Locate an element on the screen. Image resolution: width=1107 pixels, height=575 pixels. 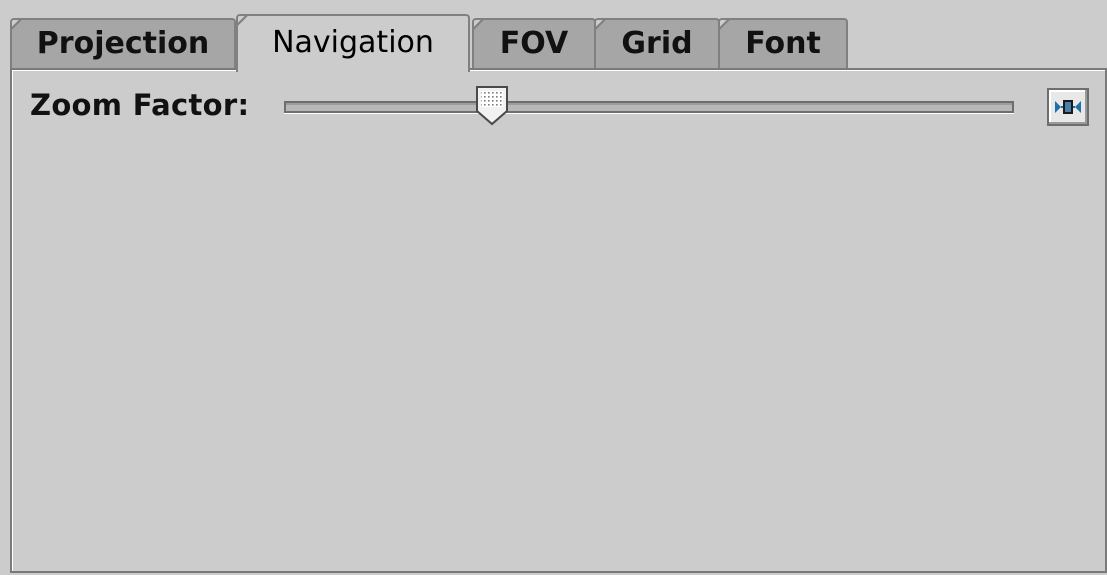
zoom-reset-icon is located at coordinates (1068, 107).